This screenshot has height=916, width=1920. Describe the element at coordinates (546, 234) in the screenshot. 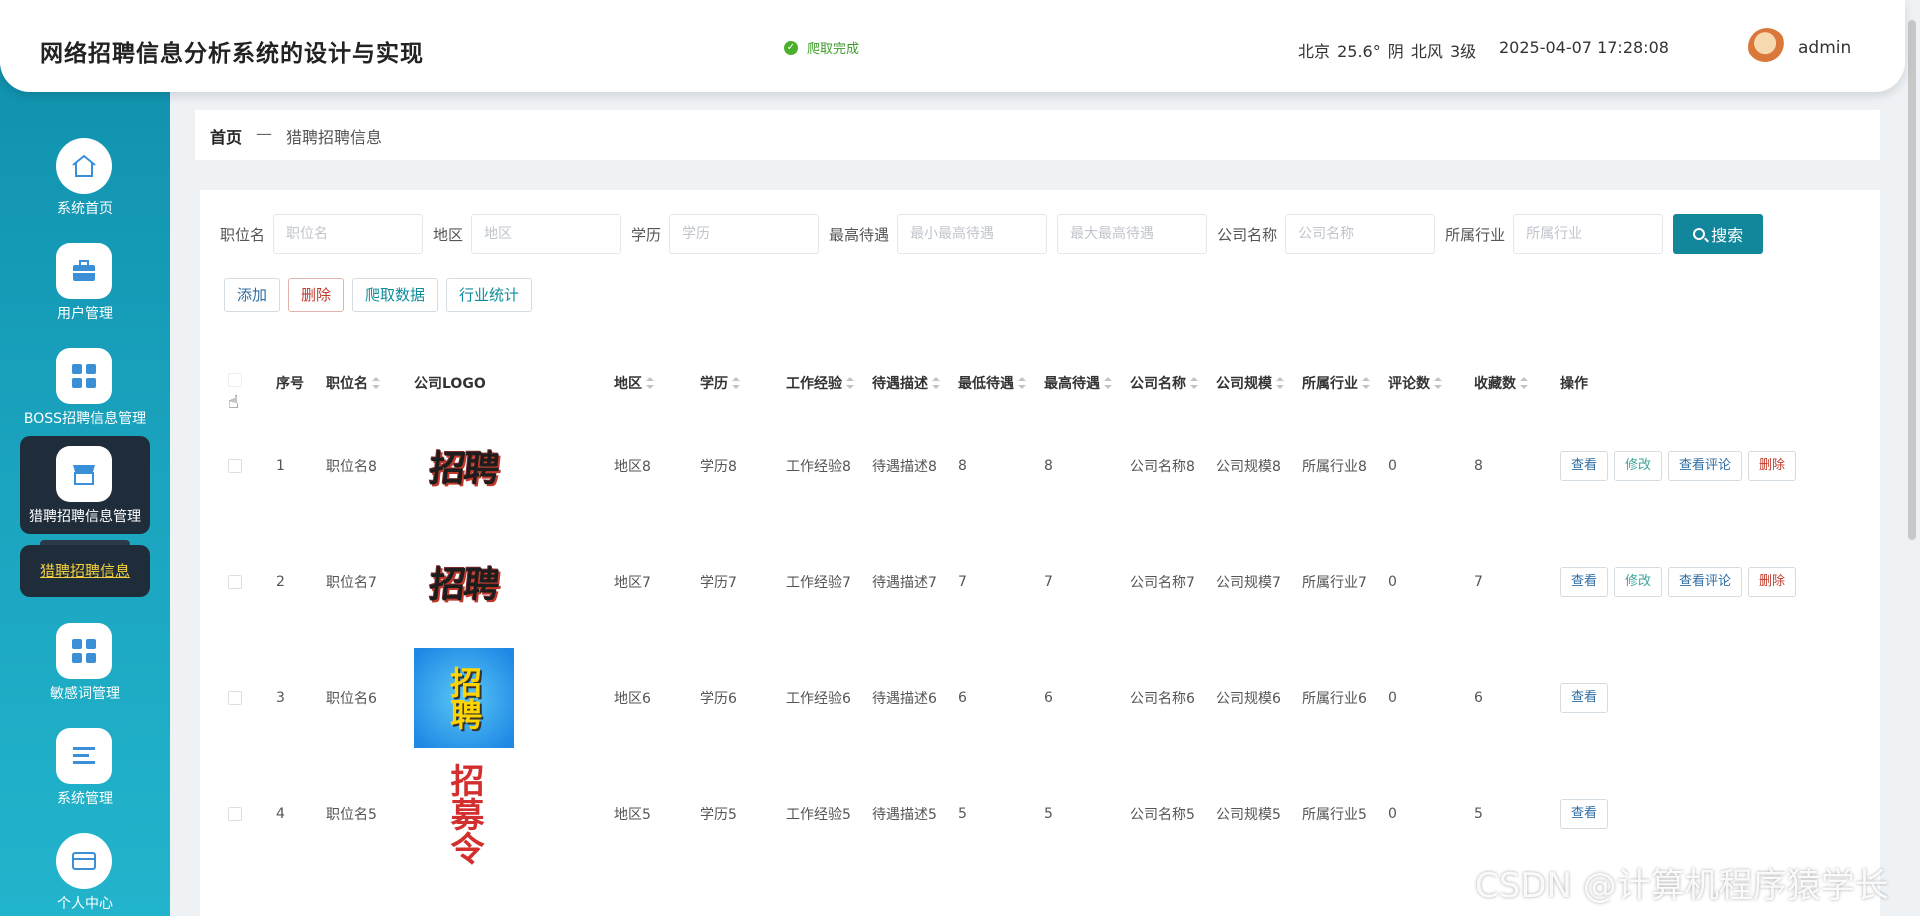

I see `area-input: 地区` at that location.